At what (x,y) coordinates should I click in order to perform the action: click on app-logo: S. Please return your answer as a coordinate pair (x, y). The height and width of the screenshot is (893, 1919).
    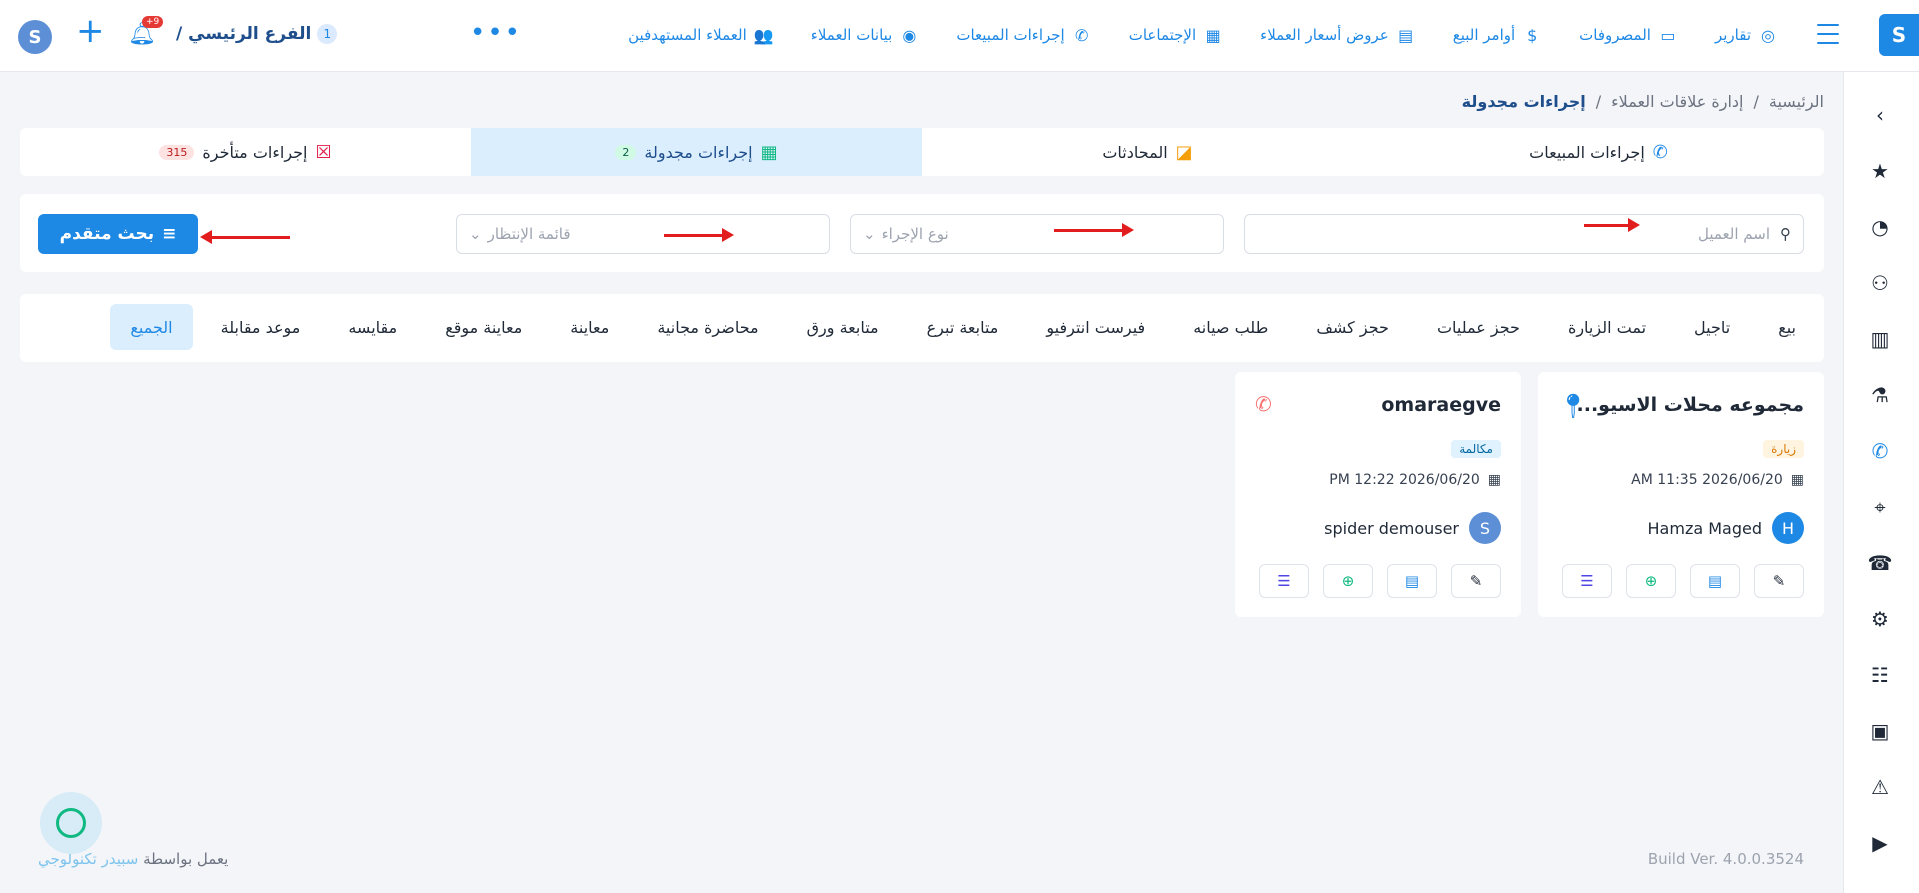
    Looking at the image, I should click on (1899, 35).